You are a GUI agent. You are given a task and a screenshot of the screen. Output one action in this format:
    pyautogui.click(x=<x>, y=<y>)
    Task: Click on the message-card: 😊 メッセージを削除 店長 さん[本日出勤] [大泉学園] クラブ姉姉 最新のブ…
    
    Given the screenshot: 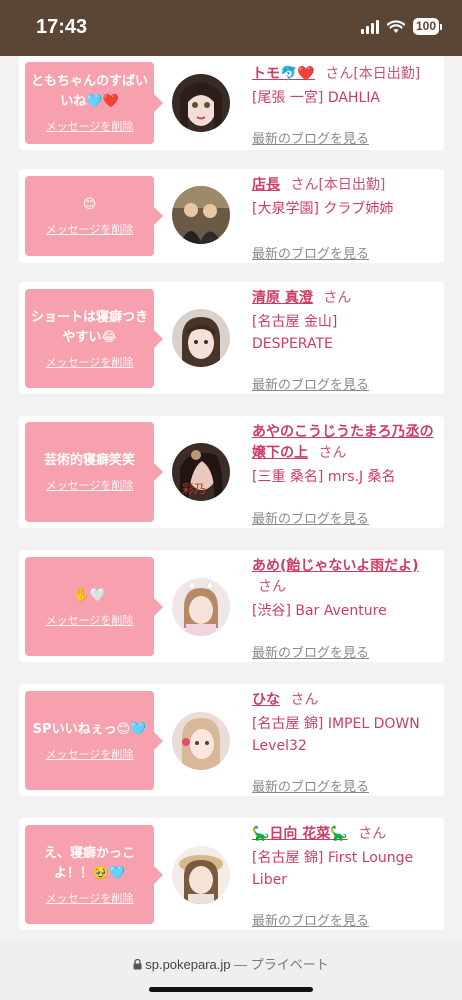 What is the action you would take?
    pyautogui.click(x=231, y=216)
    